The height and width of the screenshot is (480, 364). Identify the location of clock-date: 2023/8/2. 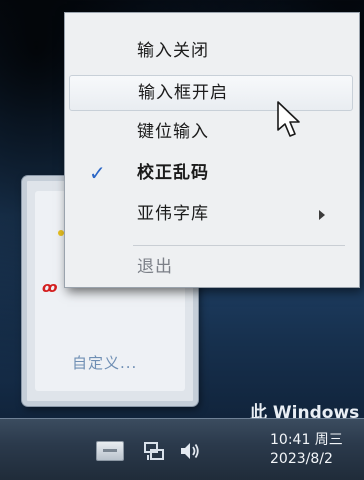
(301, 459).